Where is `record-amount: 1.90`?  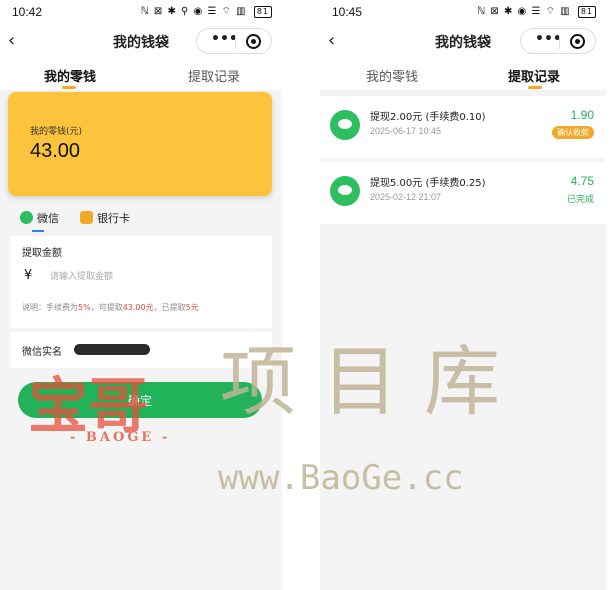 record-amount: 1.90 is located at coordinates (582, 115).